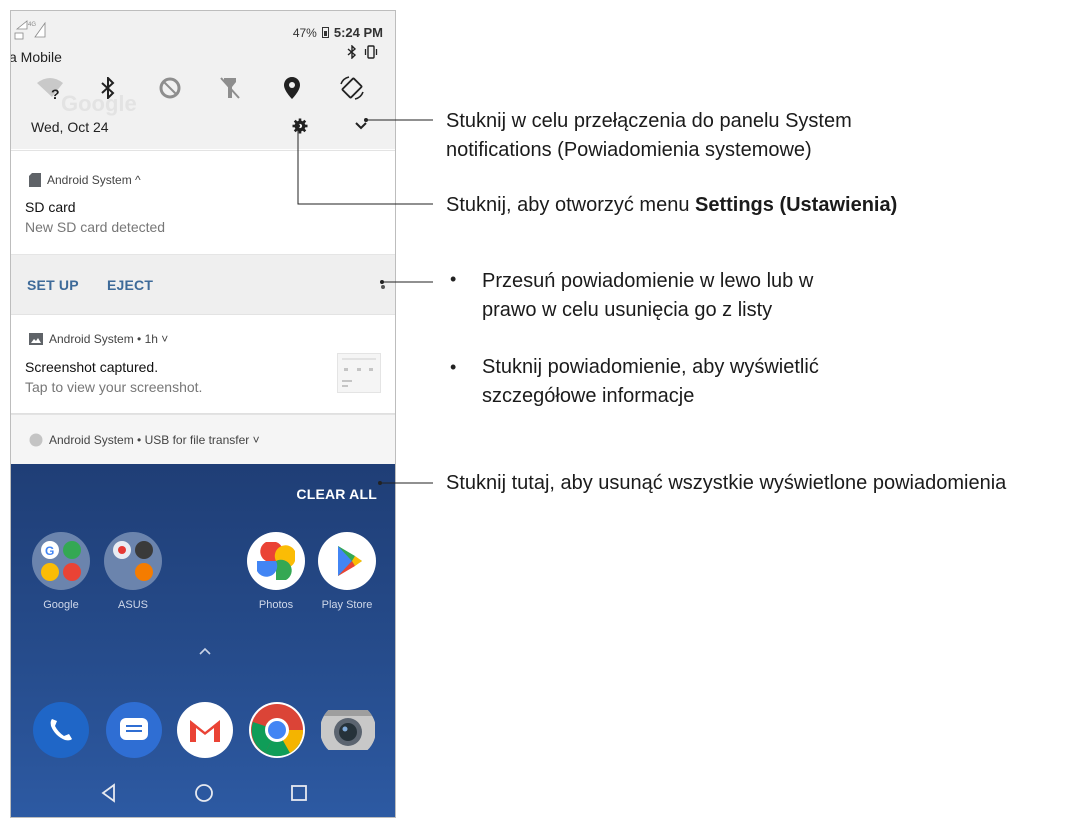  Describe the element at coordinates (648, 281) in the screenshot. I see `callout-swipe-line1: Przesuń powiadomienie w lewo lub w` at that location.